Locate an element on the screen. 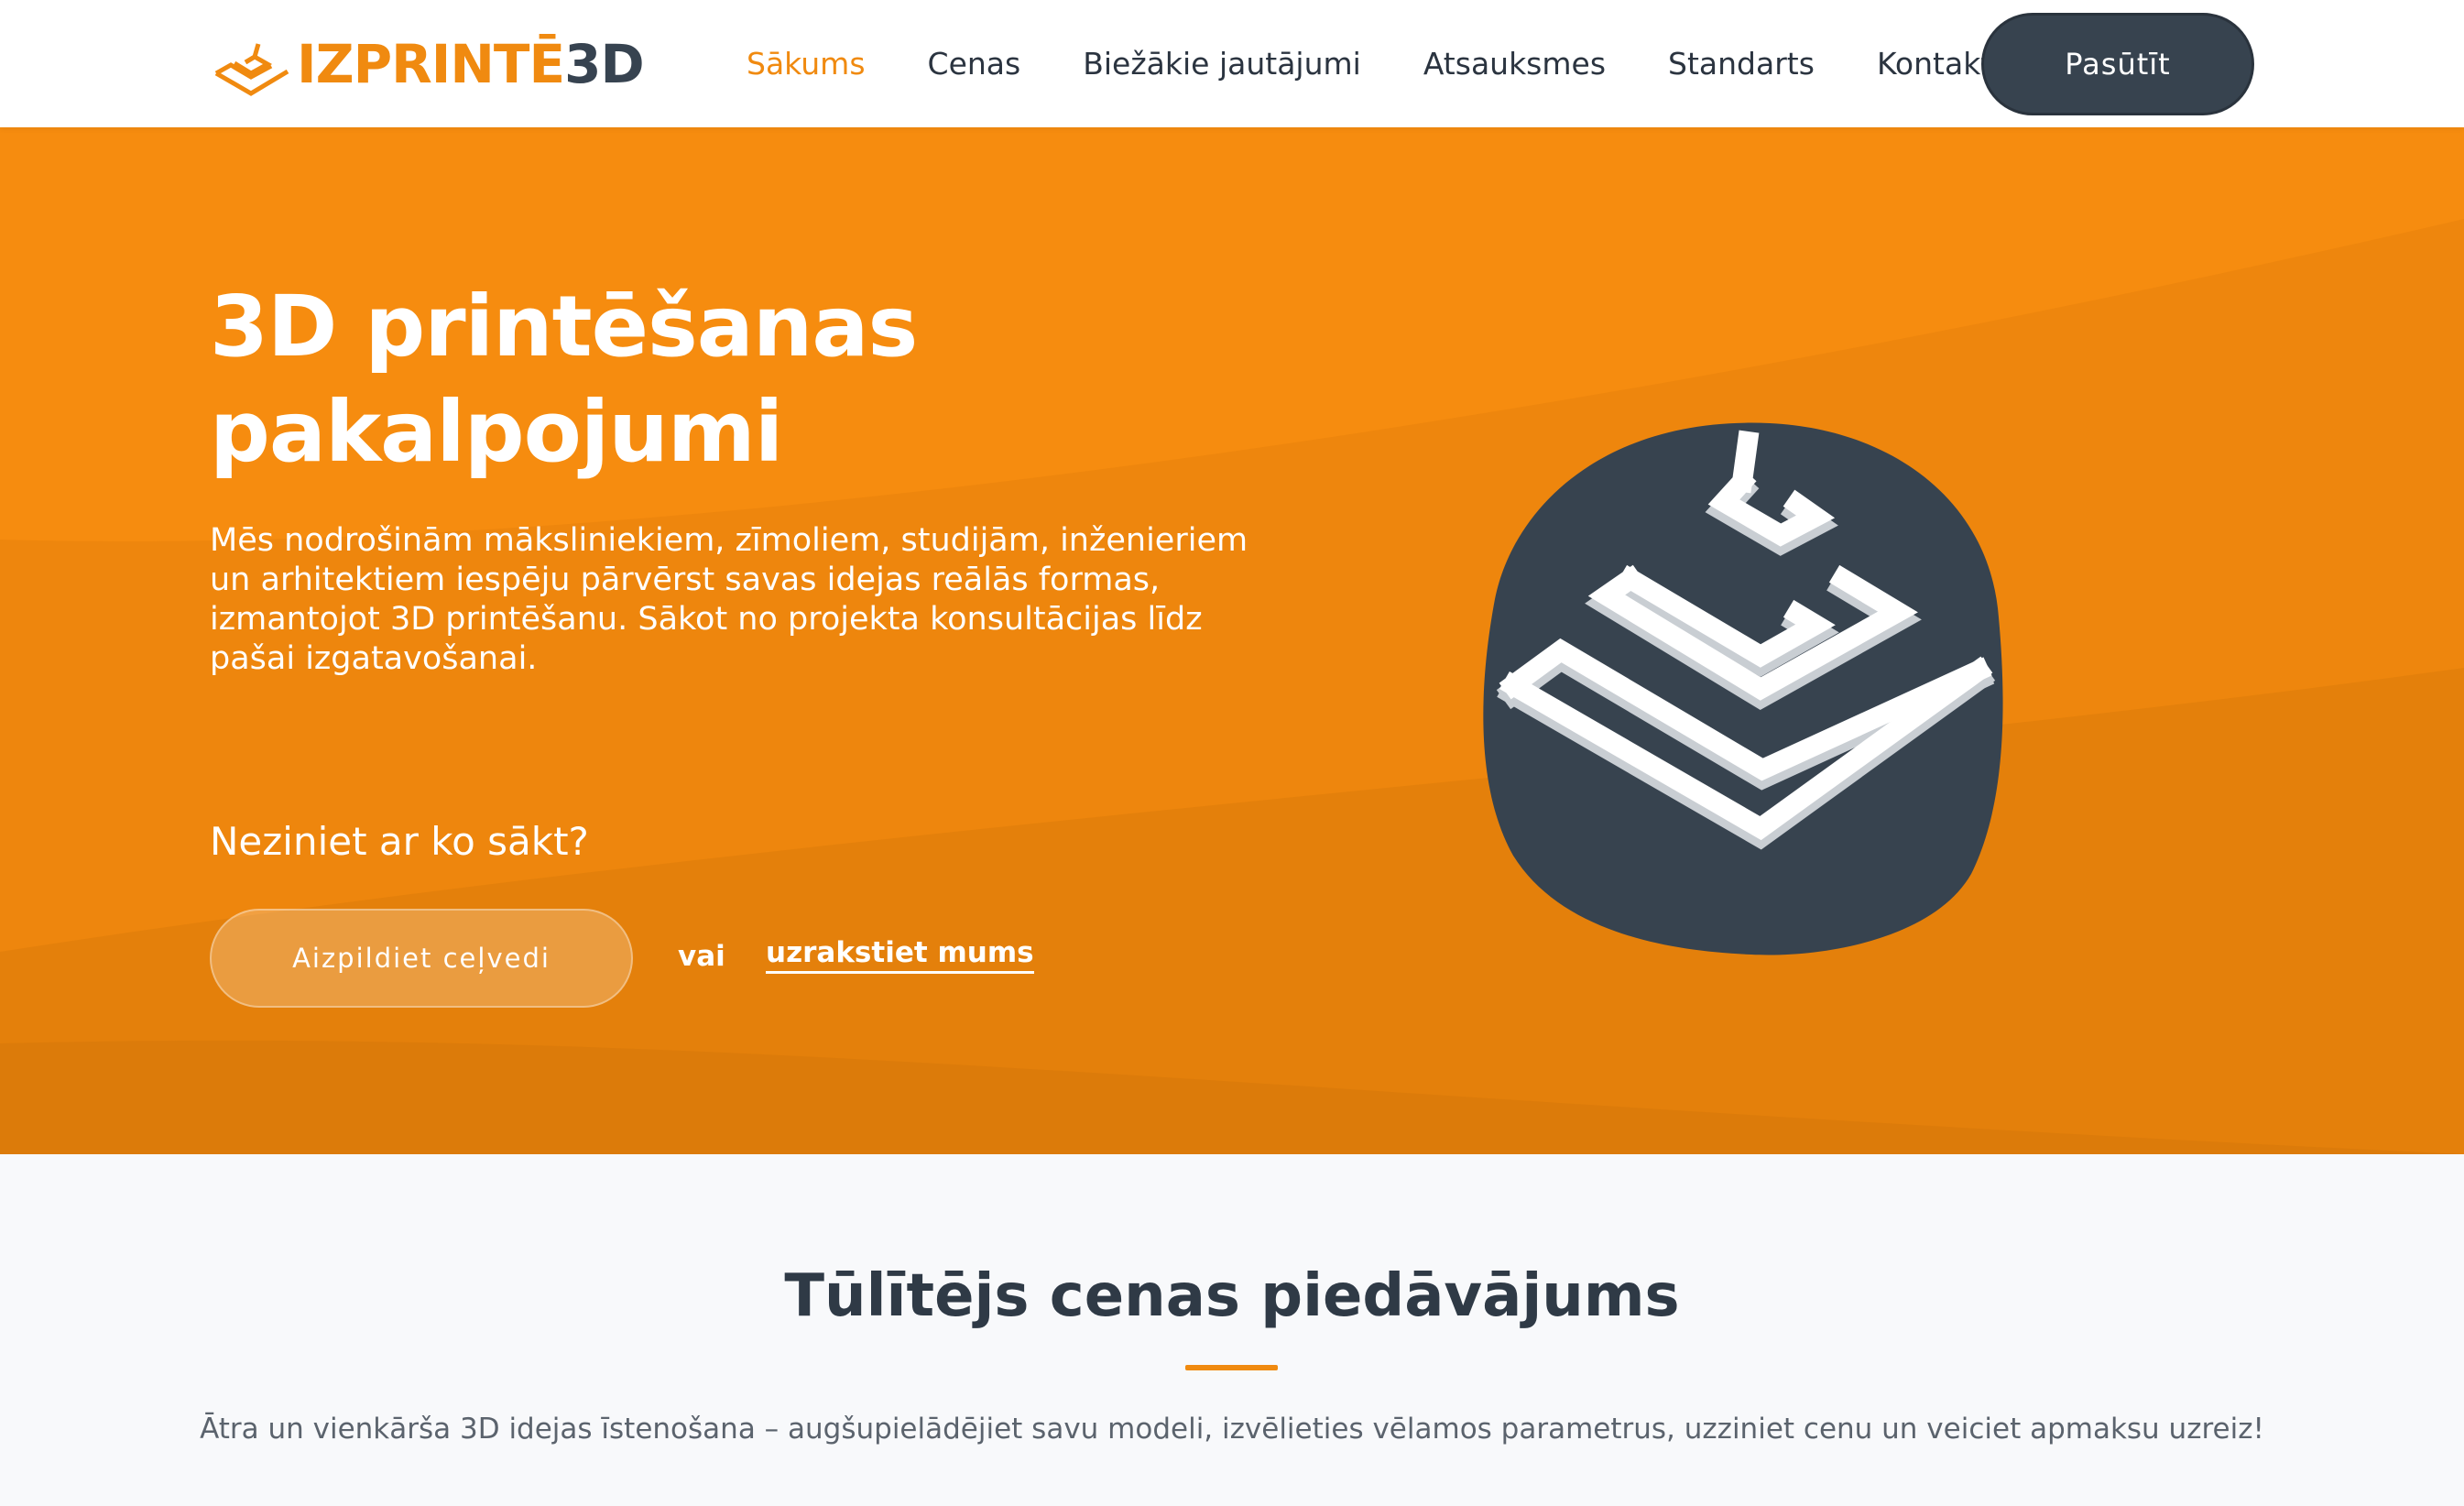 The image size is (2464, 1506). nav-item-faq: Biežākie jautājumi is located at coordinates (1222, 64).